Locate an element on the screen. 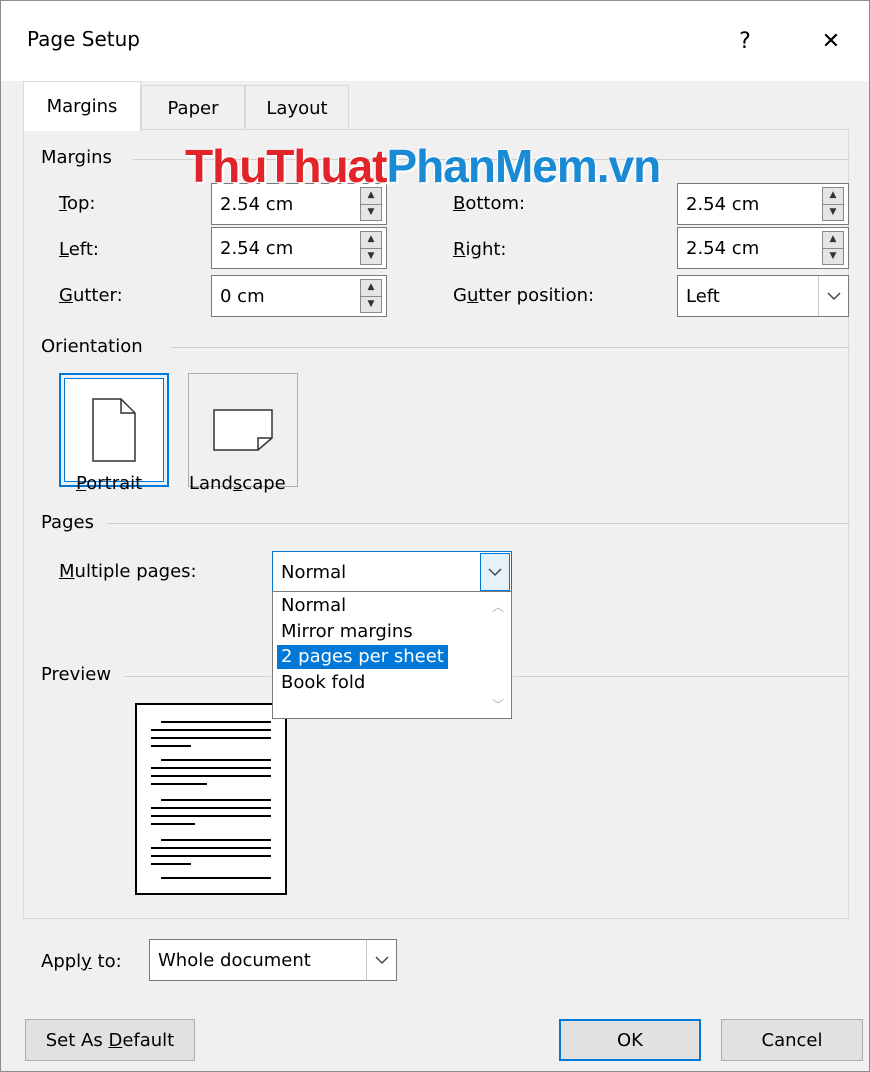 The width and height of the screenshot is (870, 1072). apply-to-value: Whole document is located at coordinates (234, 960).